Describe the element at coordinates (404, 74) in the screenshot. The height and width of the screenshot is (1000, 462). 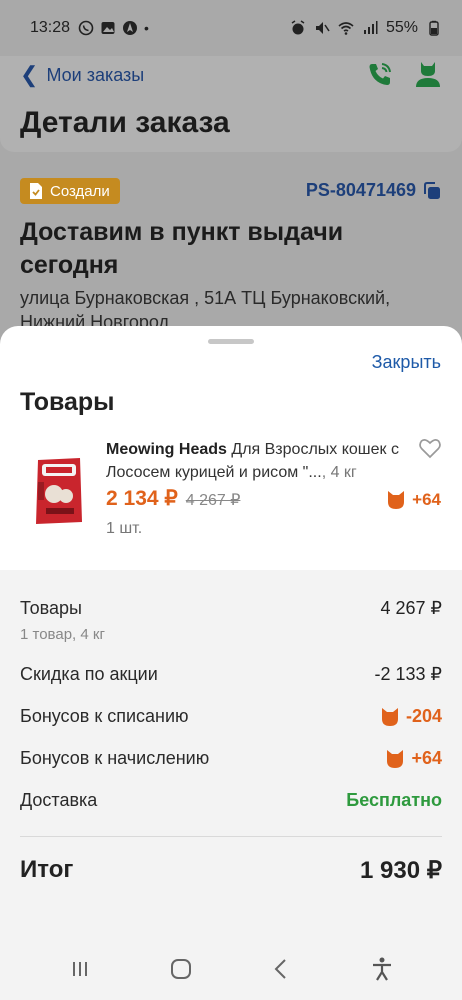
I see `header-actions` at that location.